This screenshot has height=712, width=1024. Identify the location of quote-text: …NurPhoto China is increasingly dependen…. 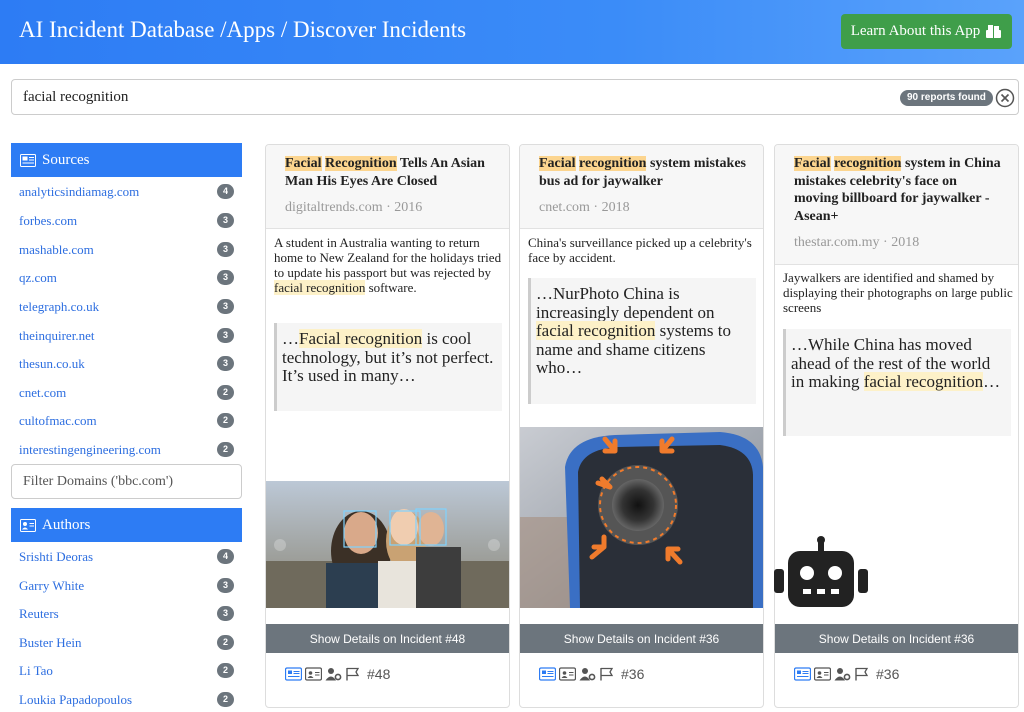
(625, 303).